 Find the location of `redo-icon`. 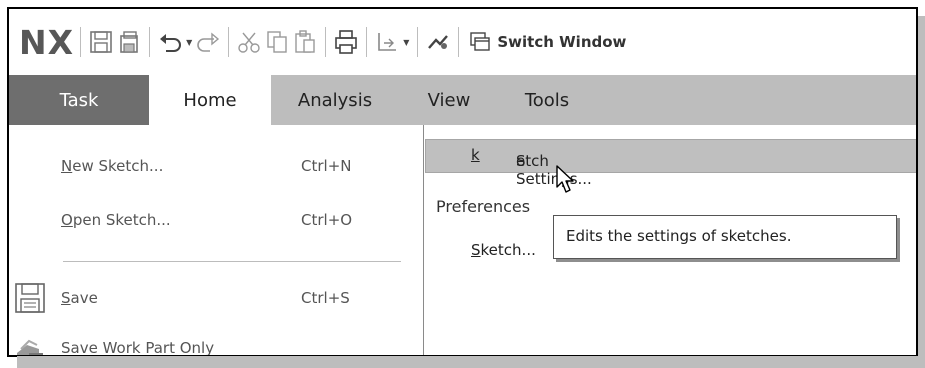

redo-icon is located at coordinates (208, 42).